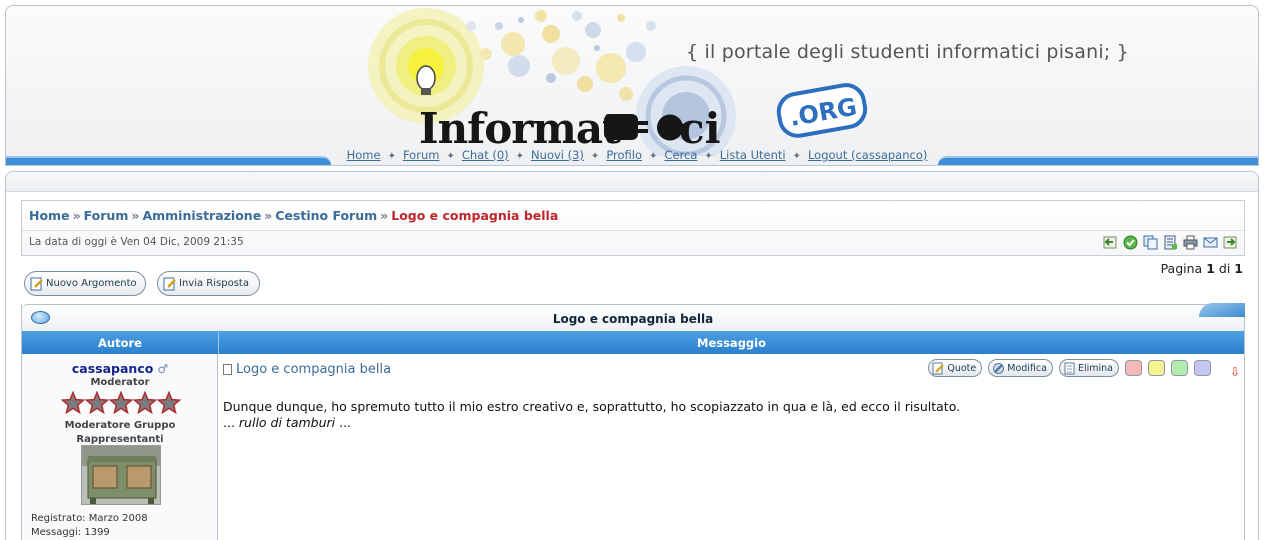 The height and width of the screenshot is (540, 1264). What do you see at coordinates (91, 283) in the screenshot?
I see `new-topic-label: Nuovo Argomento` at bounding box center [91, 283].